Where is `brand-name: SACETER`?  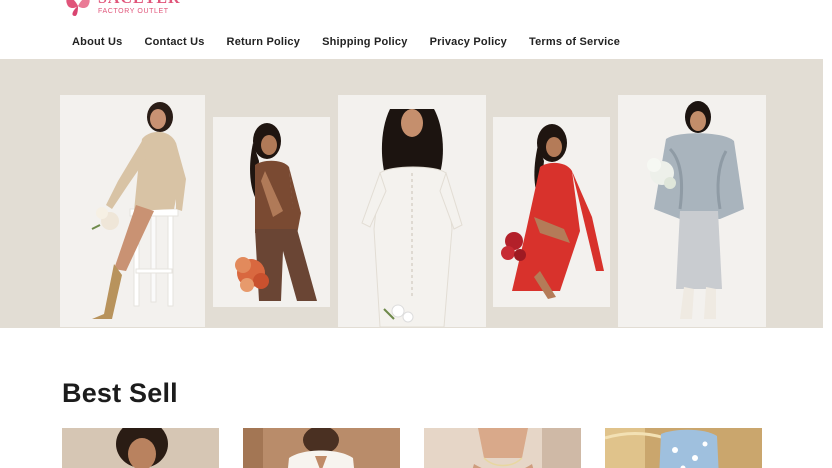 brand-name: SACETER is located at coordinates (139, 4).